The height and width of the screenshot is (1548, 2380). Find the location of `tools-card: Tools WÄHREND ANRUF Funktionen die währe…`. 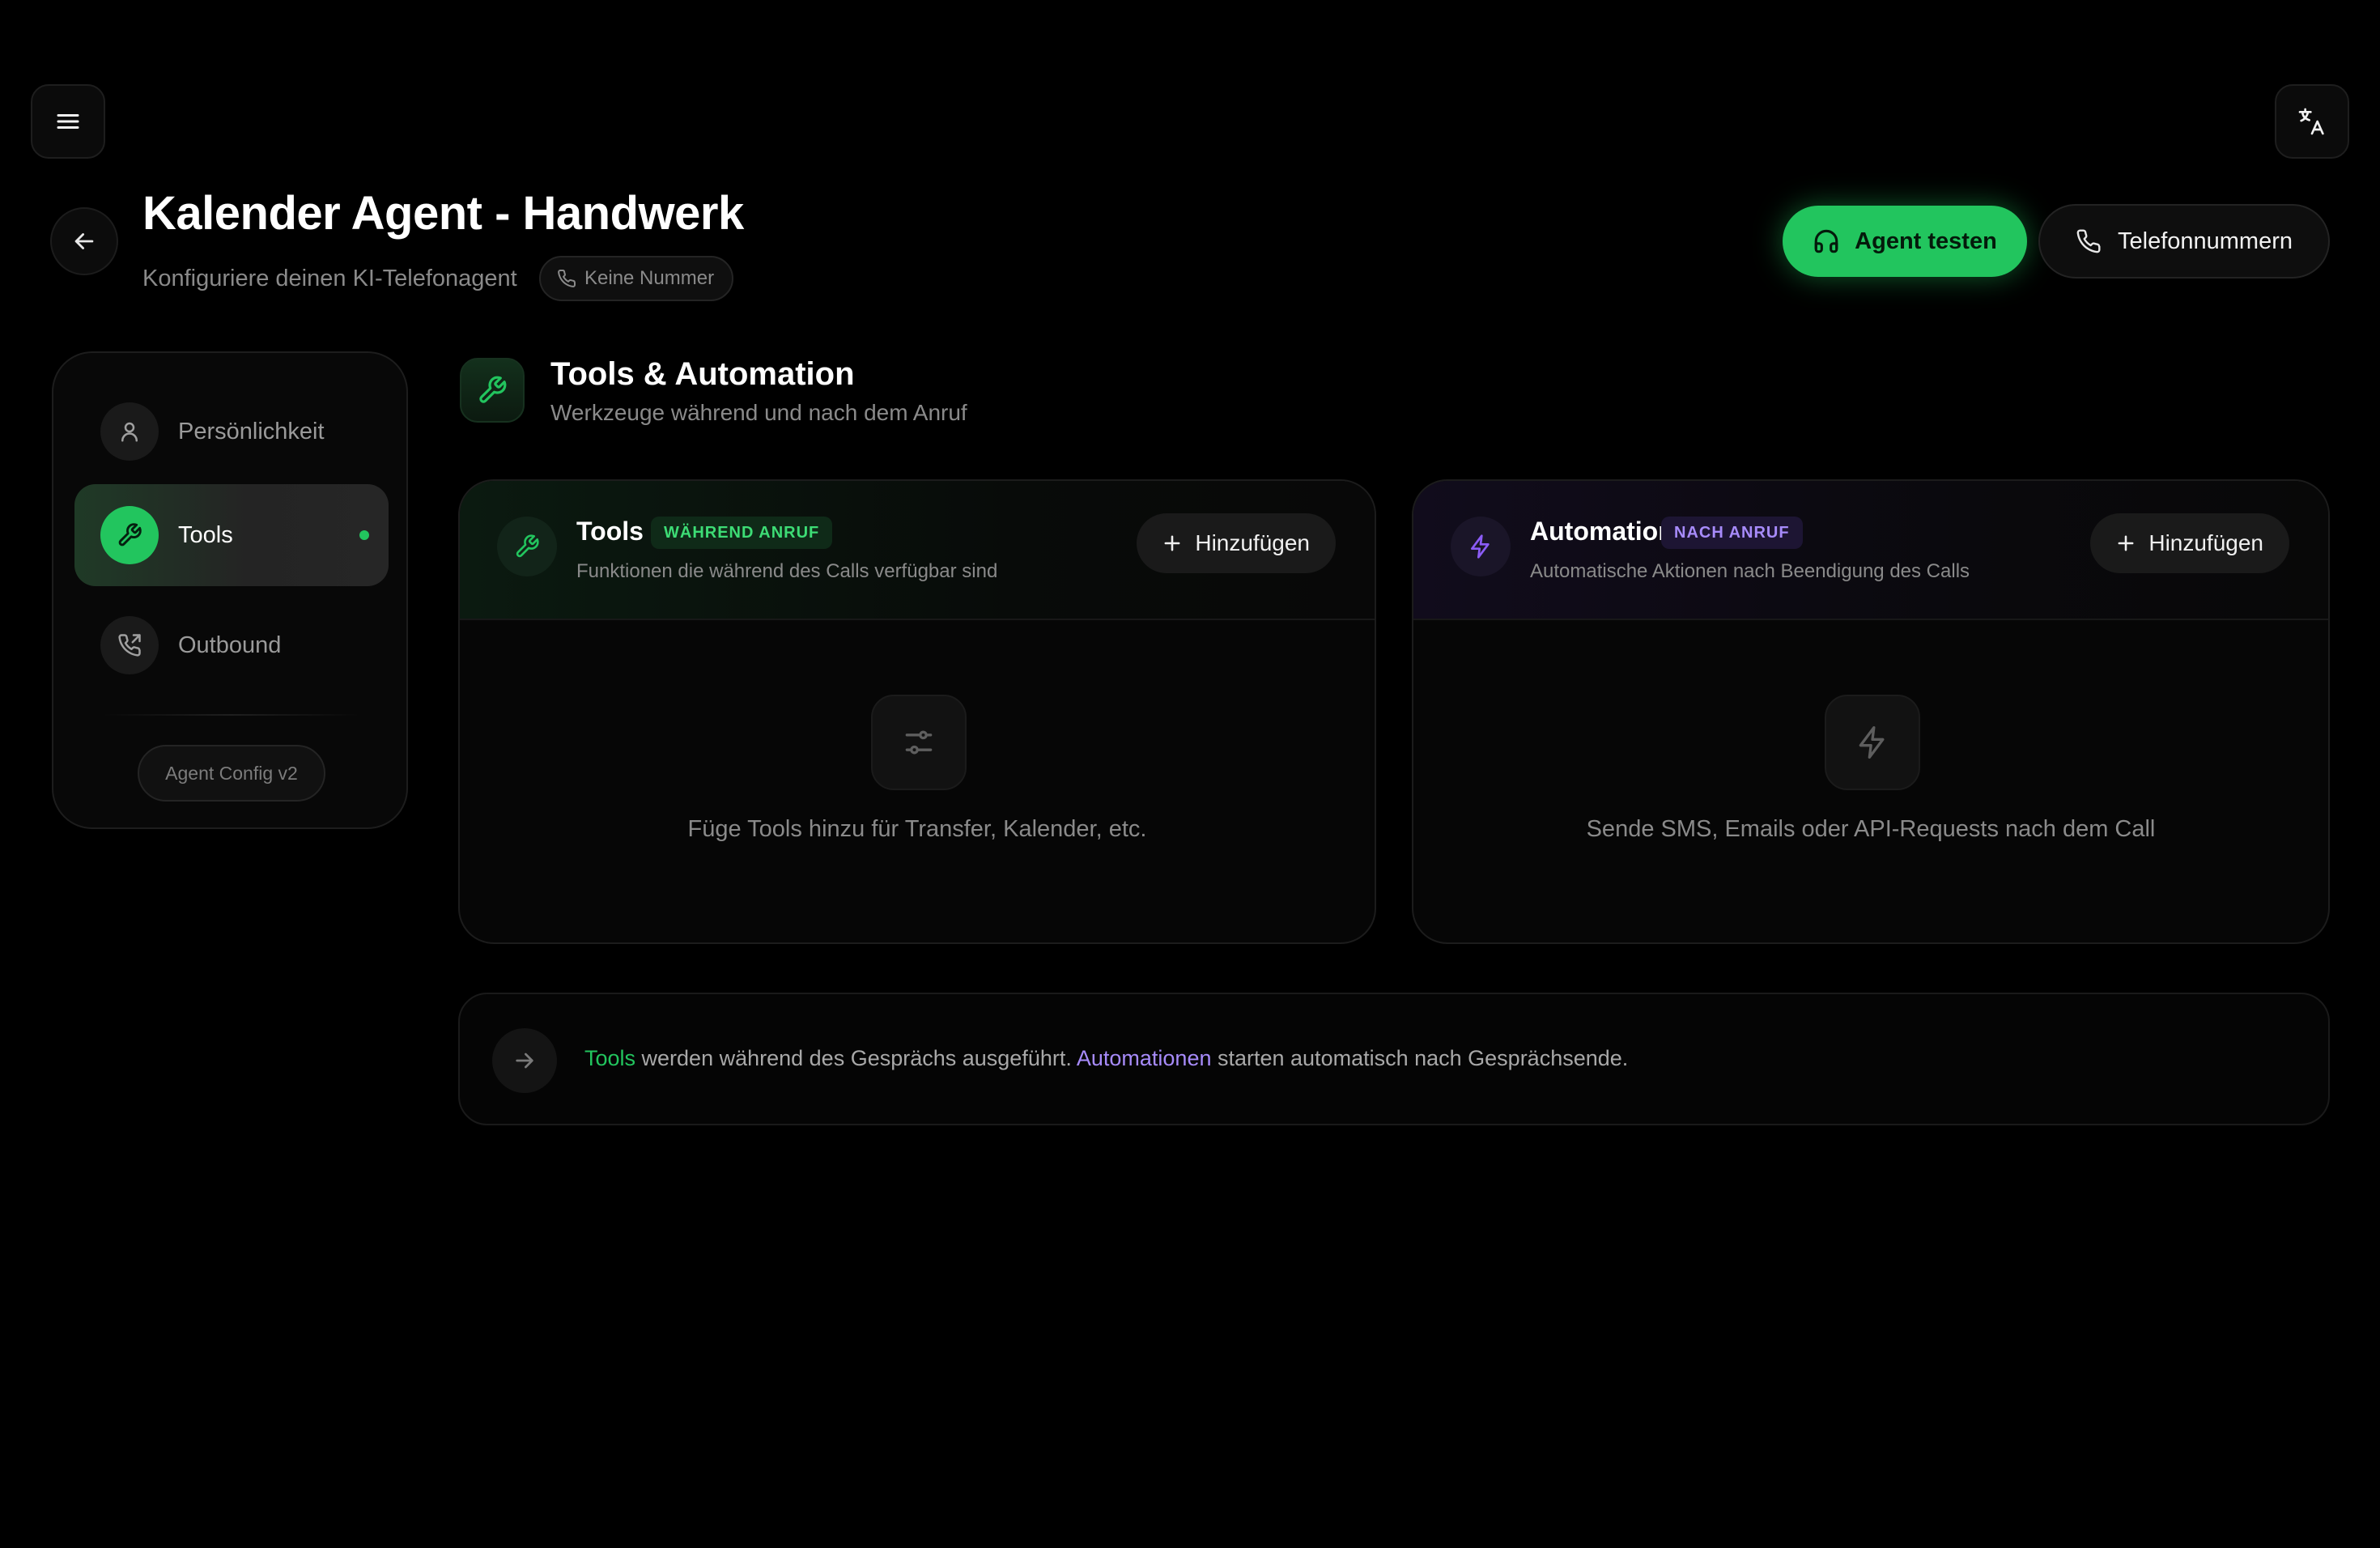

tools-card: Tools WÄHREND ANRUF Funktionen die währe… is located at coordinates (917, 712).